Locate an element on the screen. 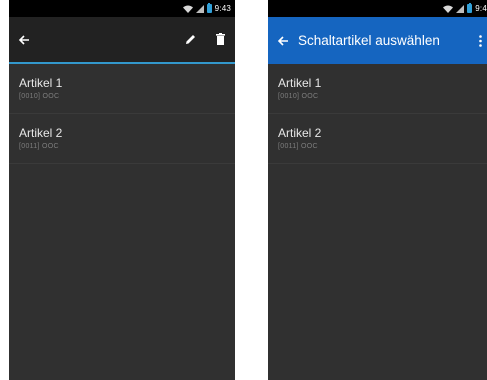 The height and width of the screenshot is (380, 487). edit-button is located at coordinates (190, 39).